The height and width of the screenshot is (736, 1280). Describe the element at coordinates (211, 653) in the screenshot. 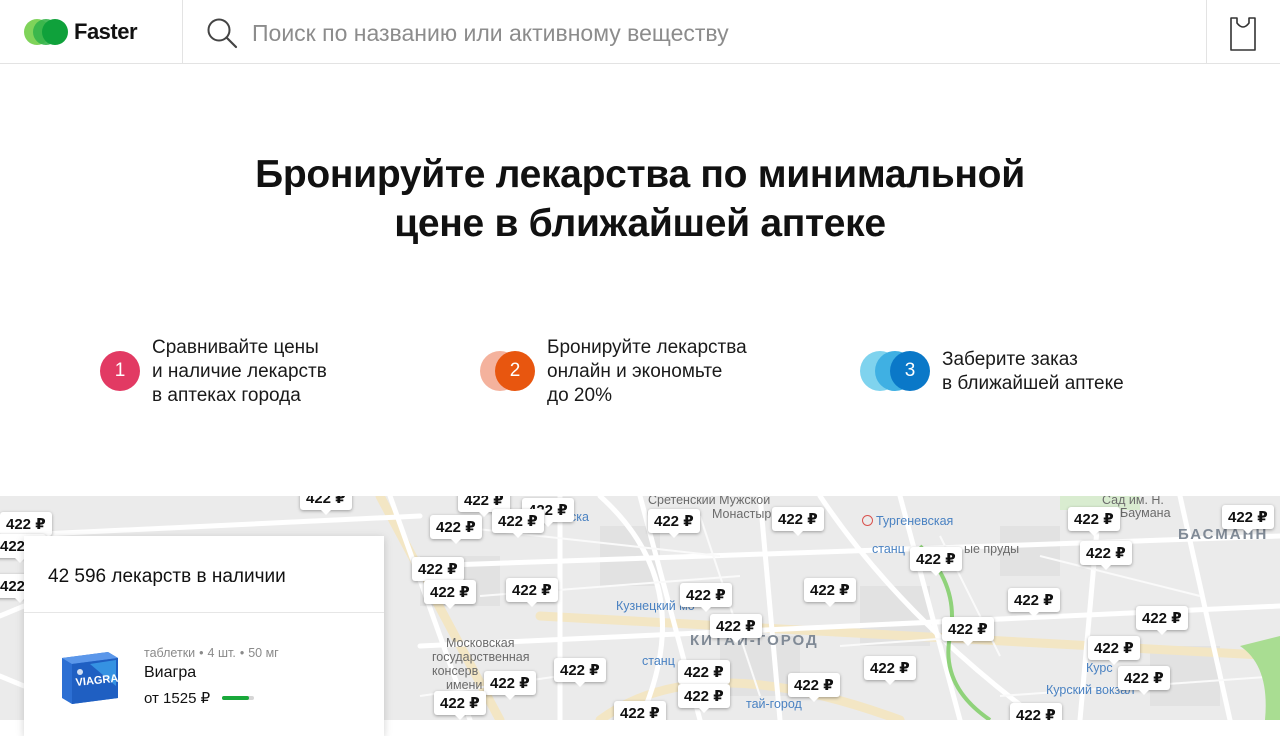

I see `product-meta: таблетки • 4 шт. • 50 мг` at that location.